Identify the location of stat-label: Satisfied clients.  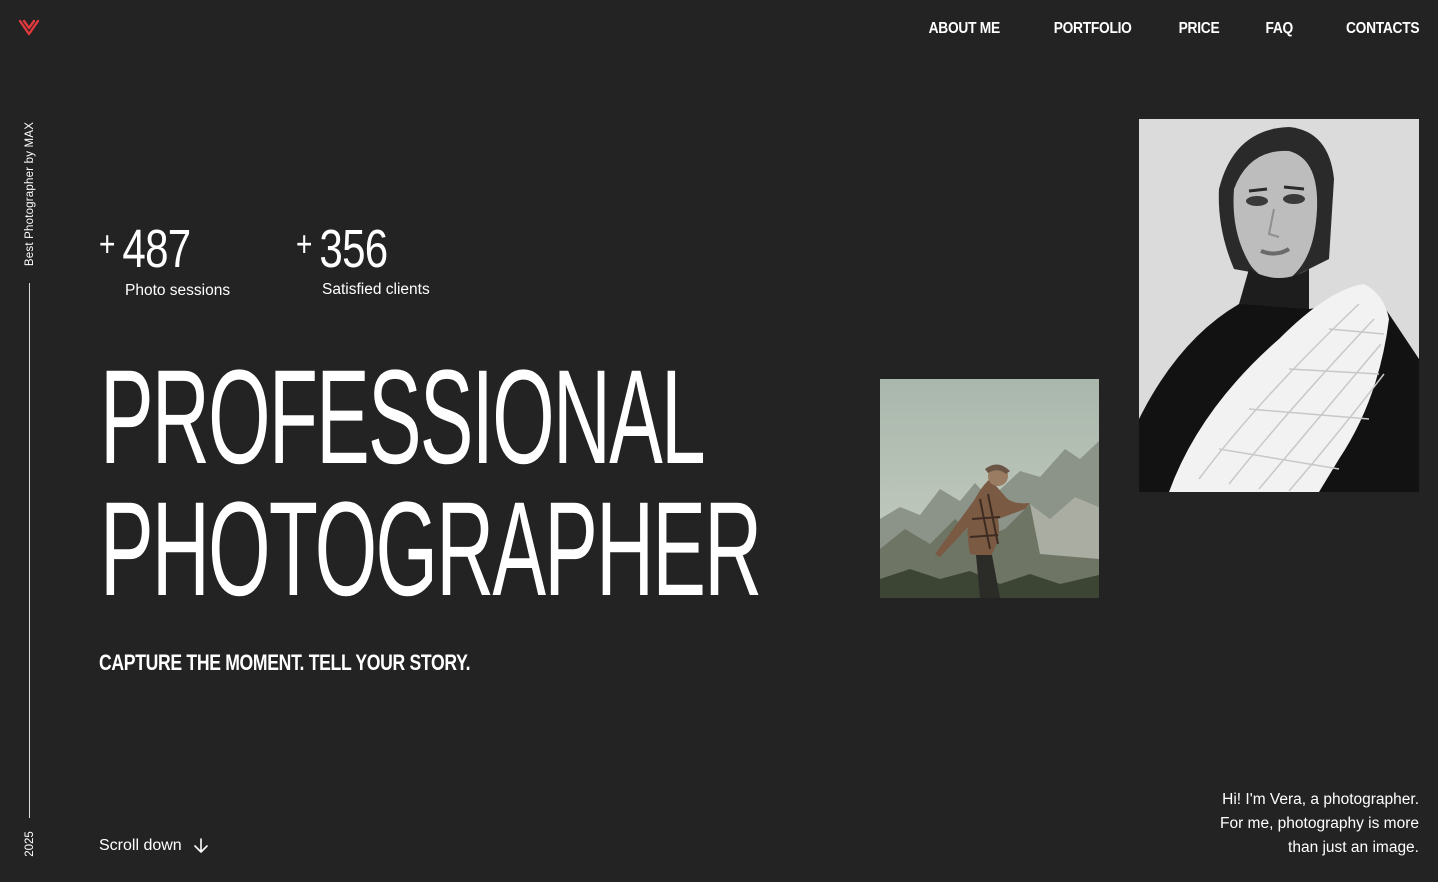
(376, 289).